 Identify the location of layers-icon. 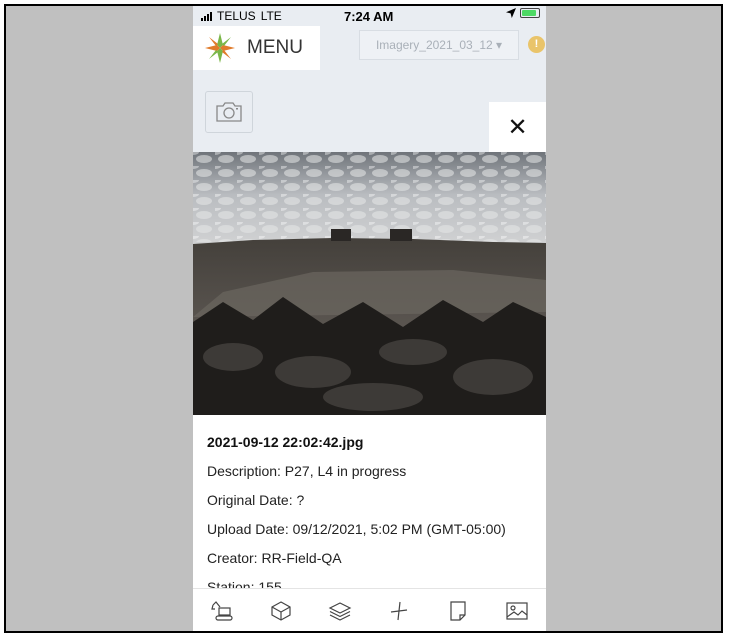
(340, 611).